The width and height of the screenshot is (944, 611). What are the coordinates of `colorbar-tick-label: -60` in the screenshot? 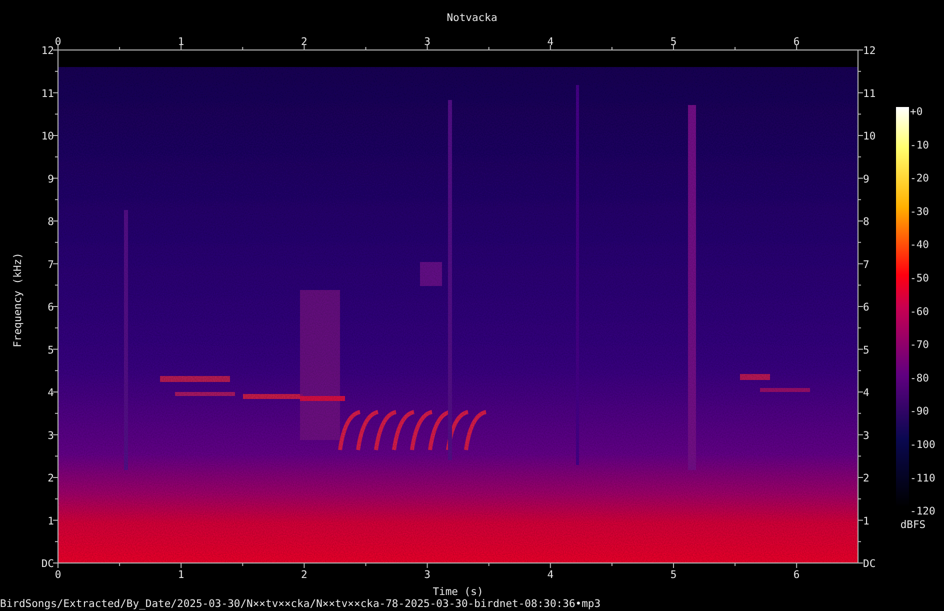 It's located at (919, 312).